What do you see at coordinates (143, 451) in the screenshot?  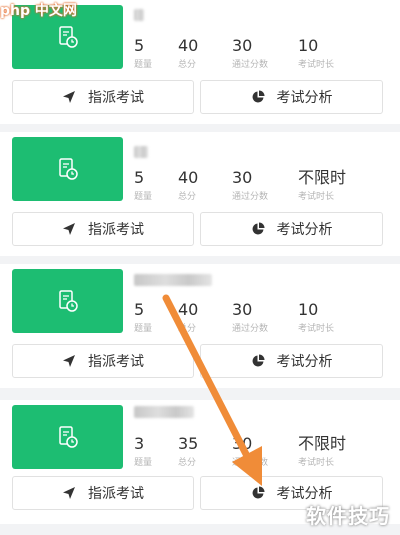 I see `stat-question-count: 3 题量` at bounding box center [143, 451].